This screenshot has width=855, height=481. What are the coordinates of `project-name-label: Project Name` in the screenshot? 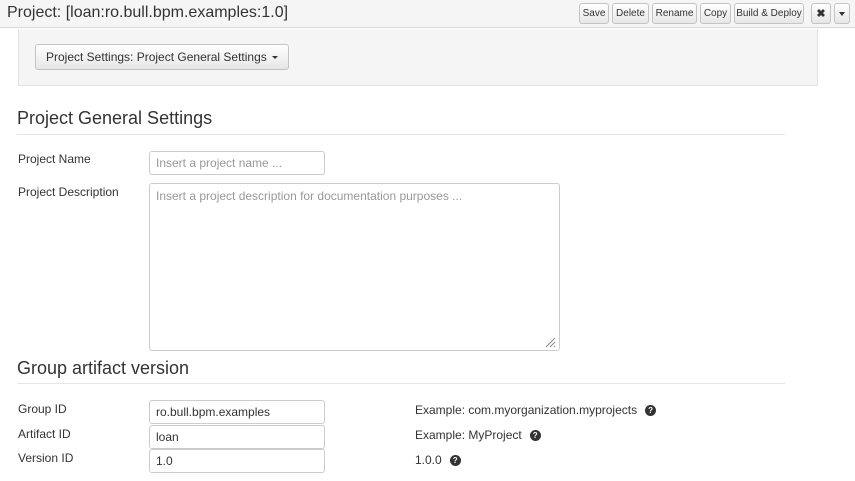 It's located at (54, 159).